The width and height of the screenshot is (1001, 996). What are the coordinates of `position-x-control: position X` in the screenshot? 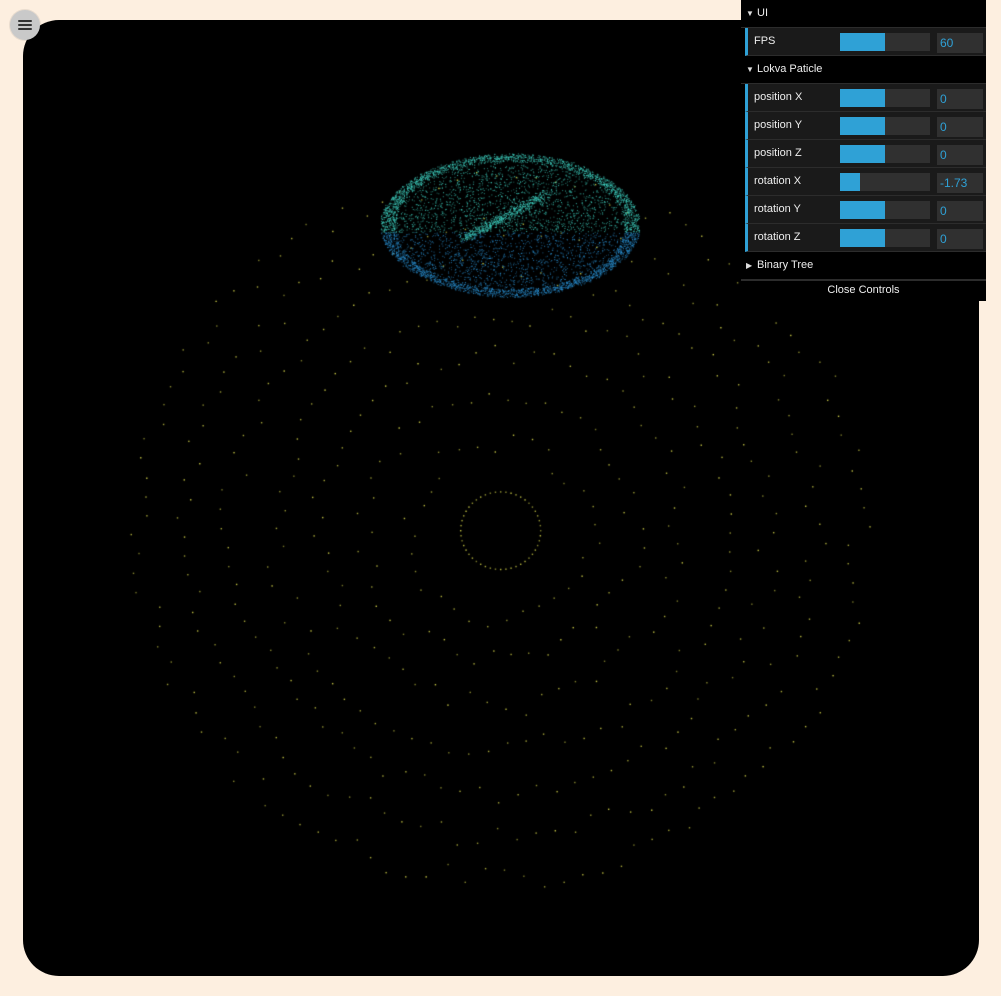 It's located at (865, 98).